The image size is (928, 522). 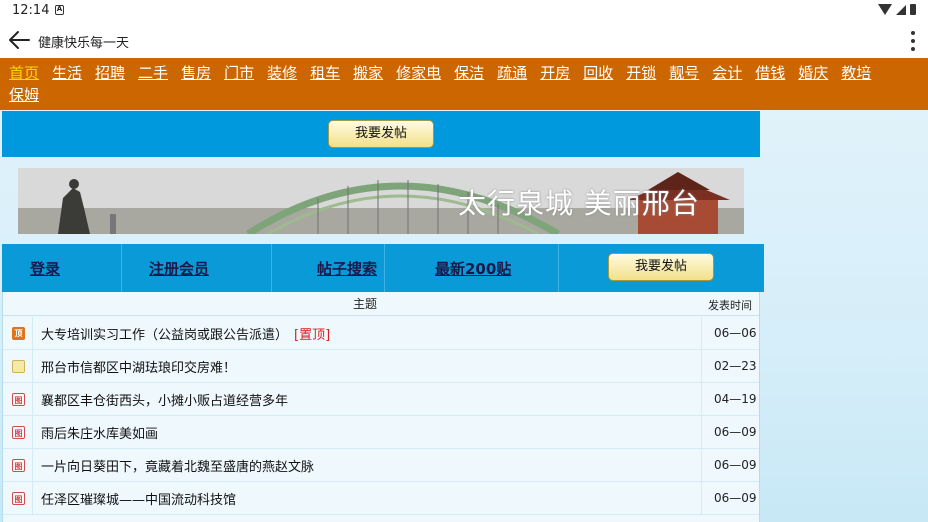 I want to click on post-link: 大专培训实习工作（公益岗或跟公告派遣）, so click(x=164, y=335).